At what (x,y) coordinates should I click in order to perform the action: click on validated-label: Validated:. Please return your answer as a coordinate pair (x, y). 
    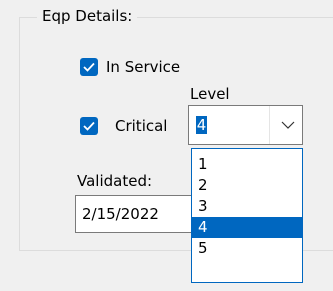
    Looking at the image, I should click on (115, 181).